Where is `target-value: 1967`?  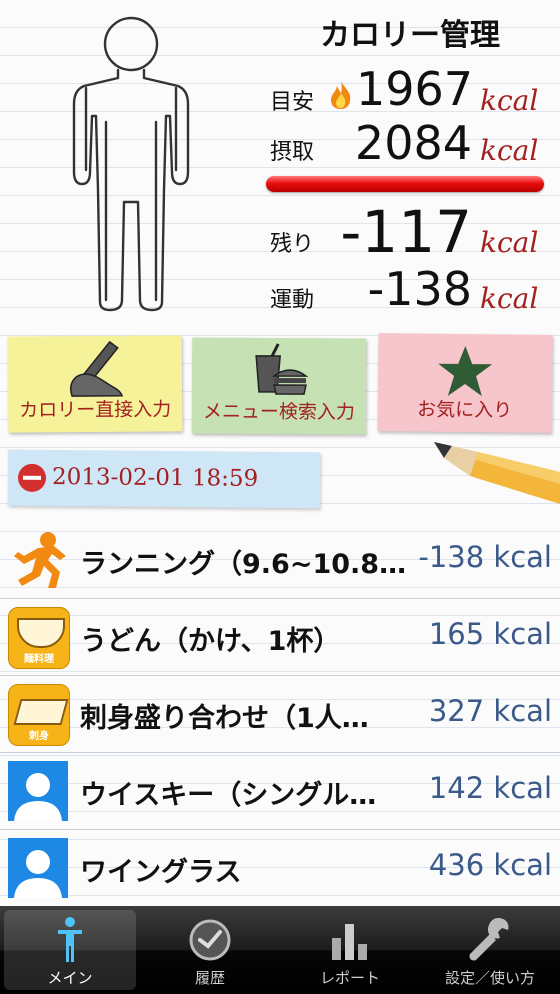
target-value: 1967 is located at coordinates (415, 89).